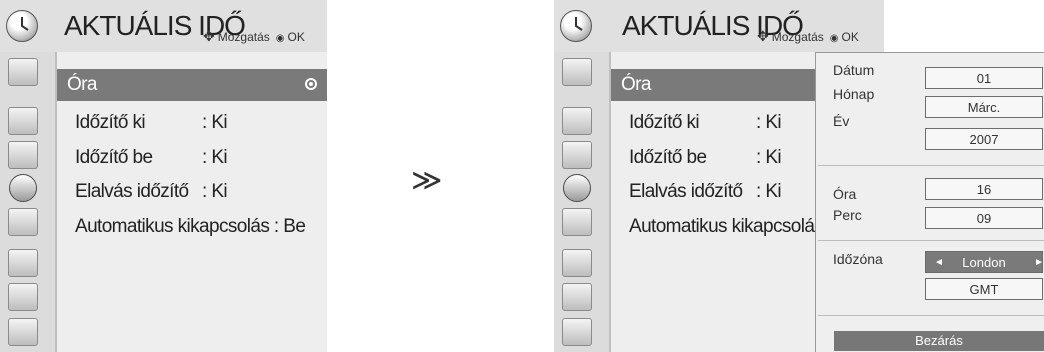 Image resolution: width=1044 pixels, height=352 pixels. I want to click on hour-label: Óra, so click(845, 194).